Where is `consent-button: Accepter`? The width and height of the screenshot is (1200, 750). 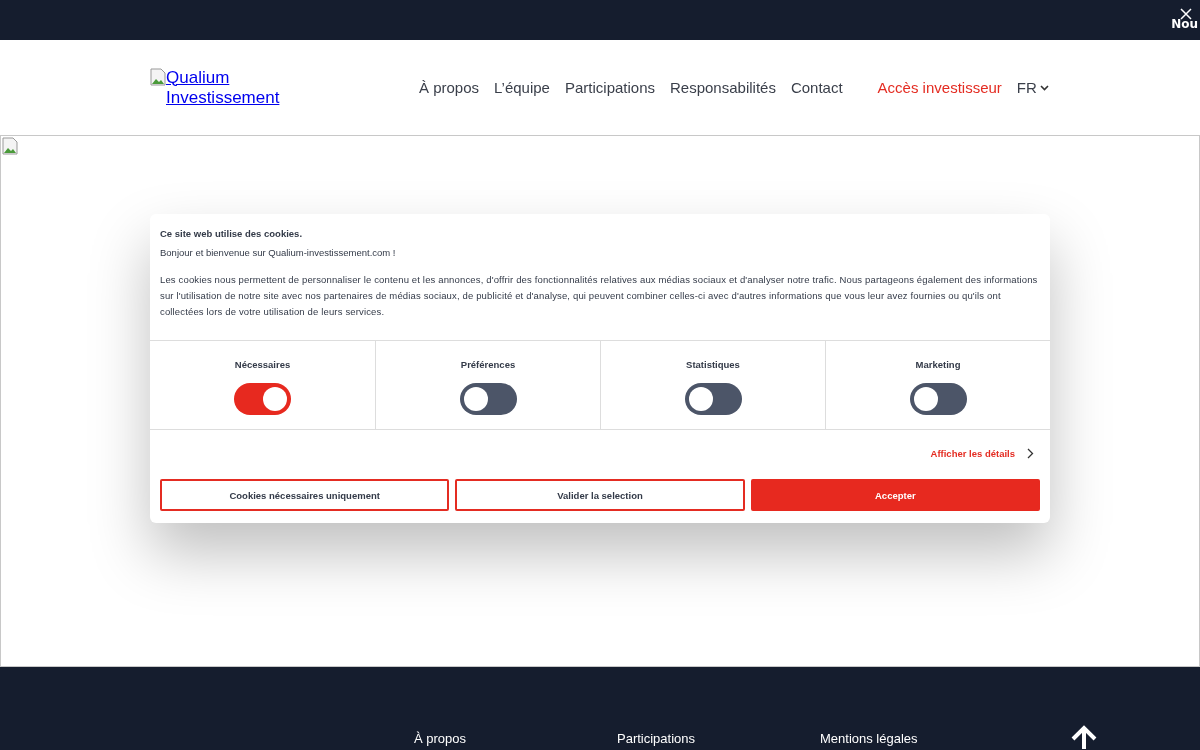
consent-button: Accepter is located at coordinates (895, 495).